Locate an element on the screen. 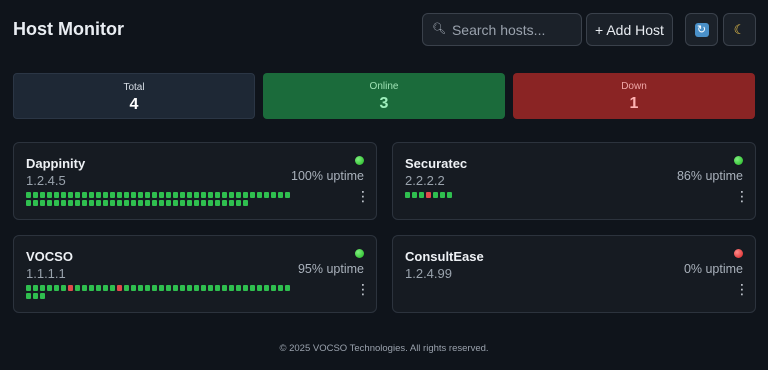 The height and width of the screenshot is (370, 768). stat-total-label: Total is located at coordinates (134, 87).